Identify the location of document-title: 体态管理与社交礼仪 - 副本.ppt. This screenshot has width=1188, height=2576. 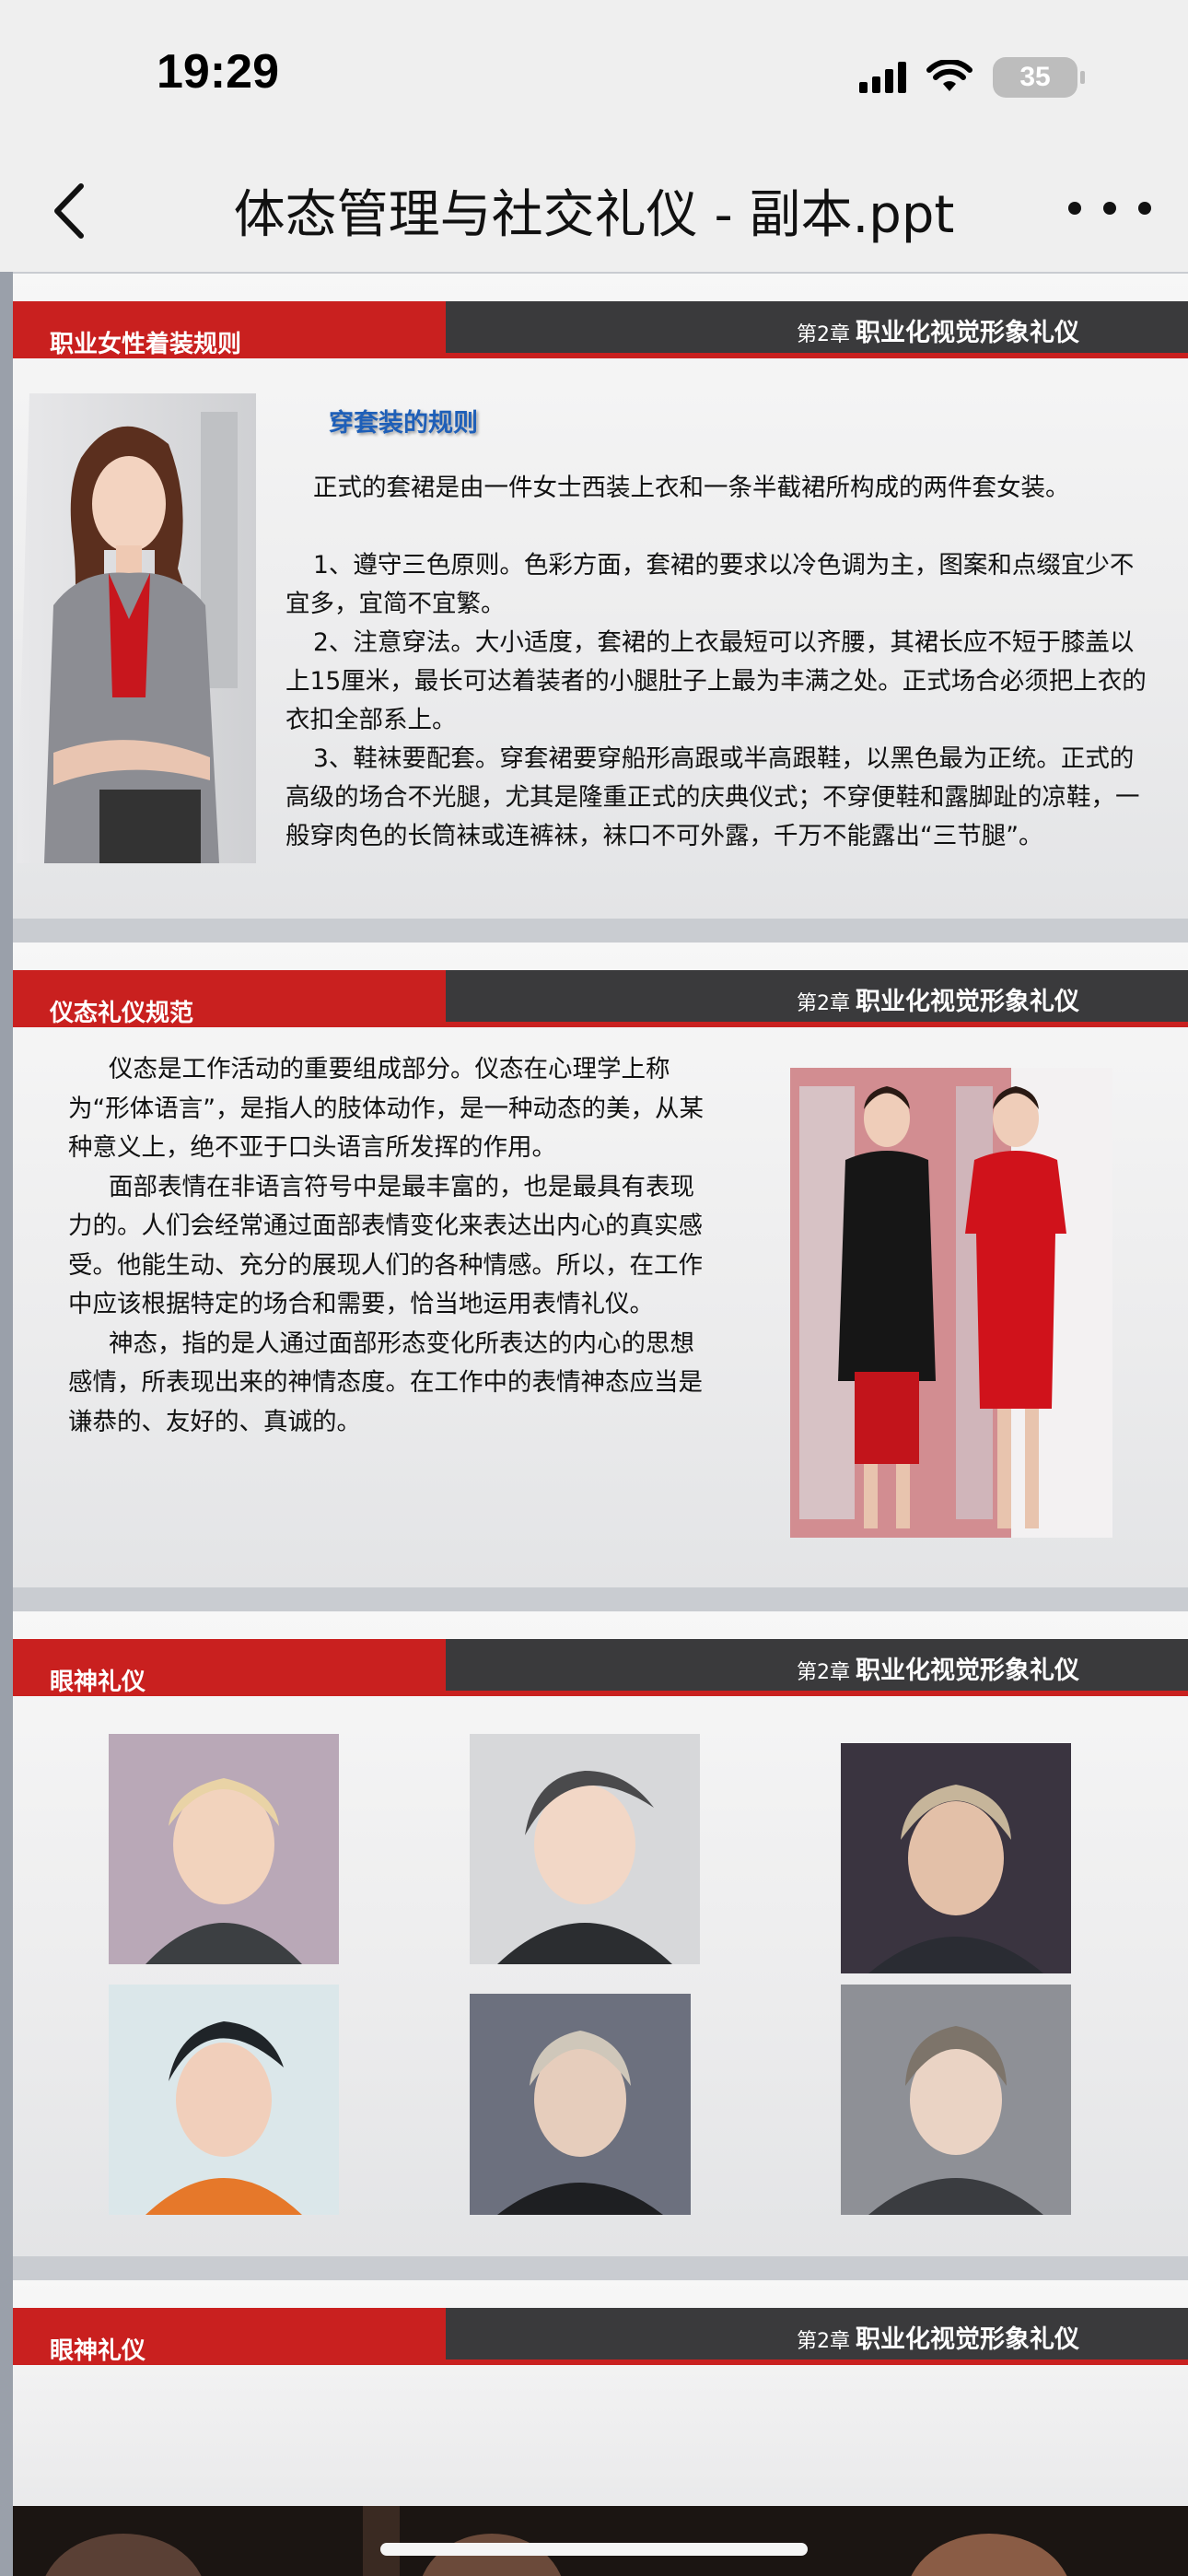
(594, 215).